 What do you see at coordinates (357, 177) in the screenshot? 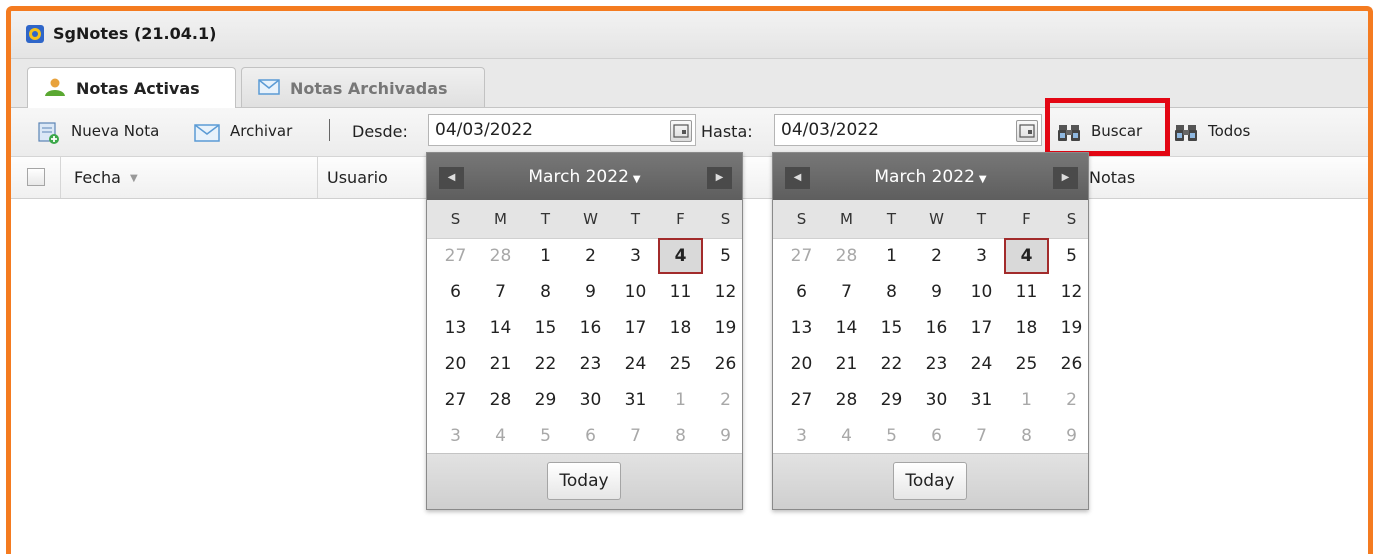
I see `column-usuario: Usuario` at bounding box center [357, 177].